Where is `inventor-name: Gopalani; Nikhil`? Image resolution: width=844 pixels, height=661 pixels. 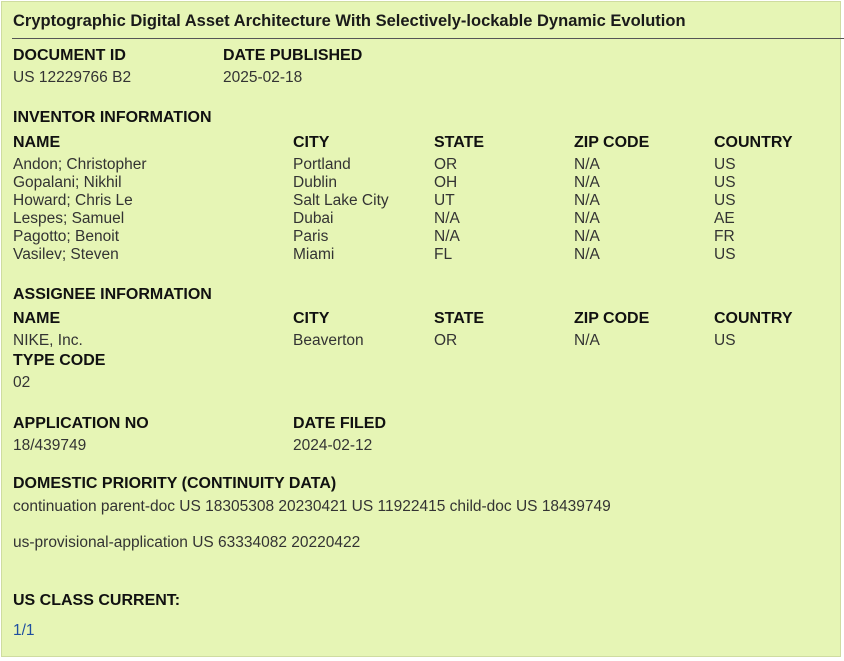
inventor-name: Gopalani; Nikhil is located at coordinates (67, 182).